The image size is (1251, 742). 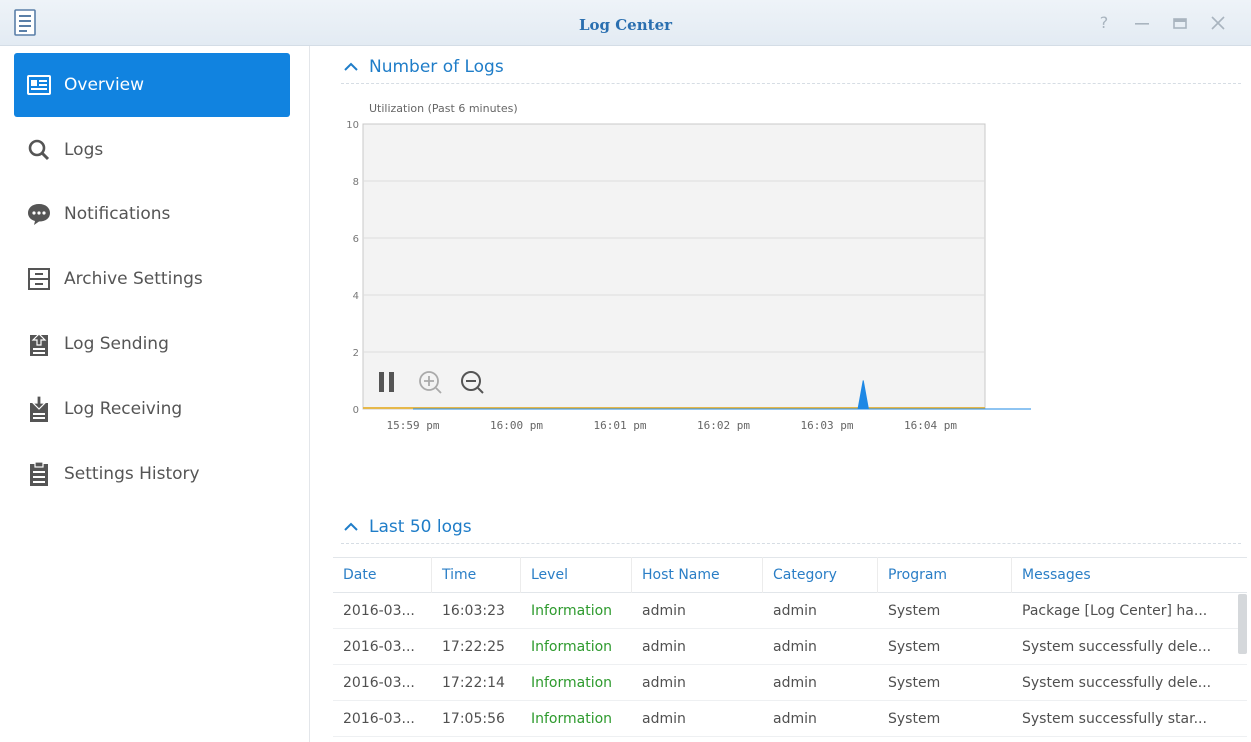 I want to click on chat-bubble-icon, so click(x=39, y=214).